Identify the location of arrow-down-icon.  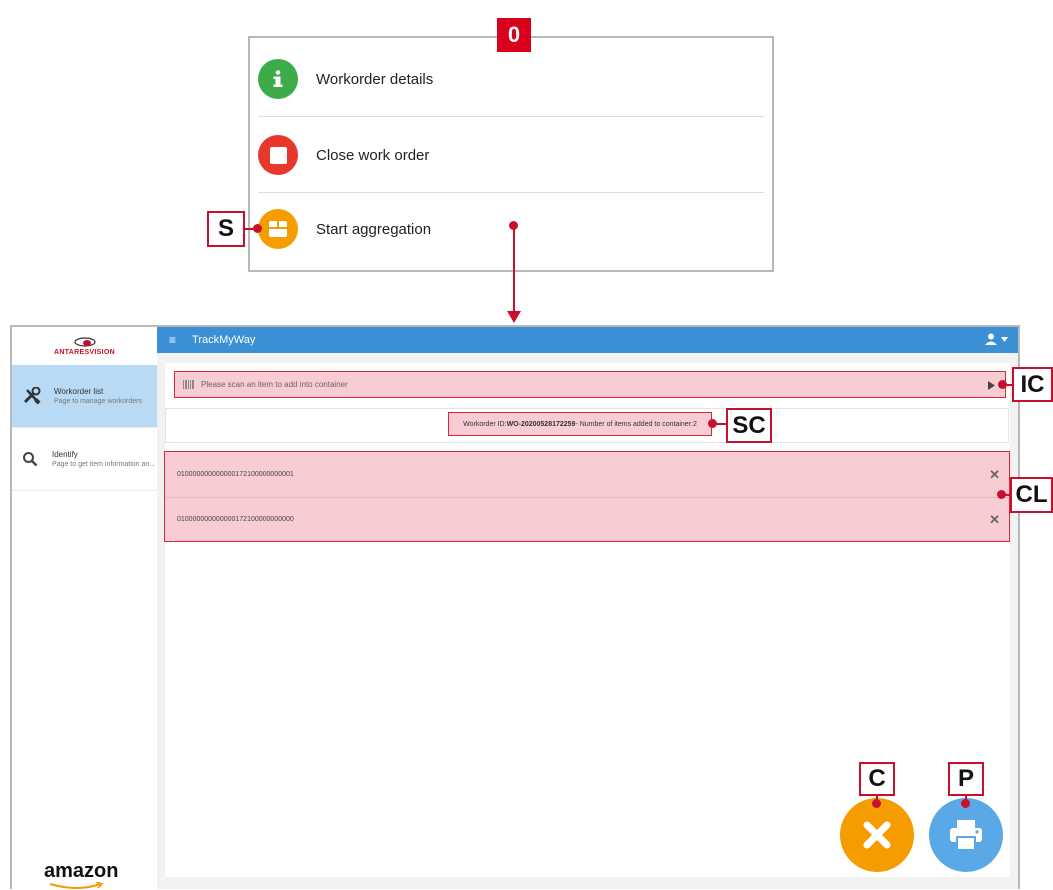
(514, 317).